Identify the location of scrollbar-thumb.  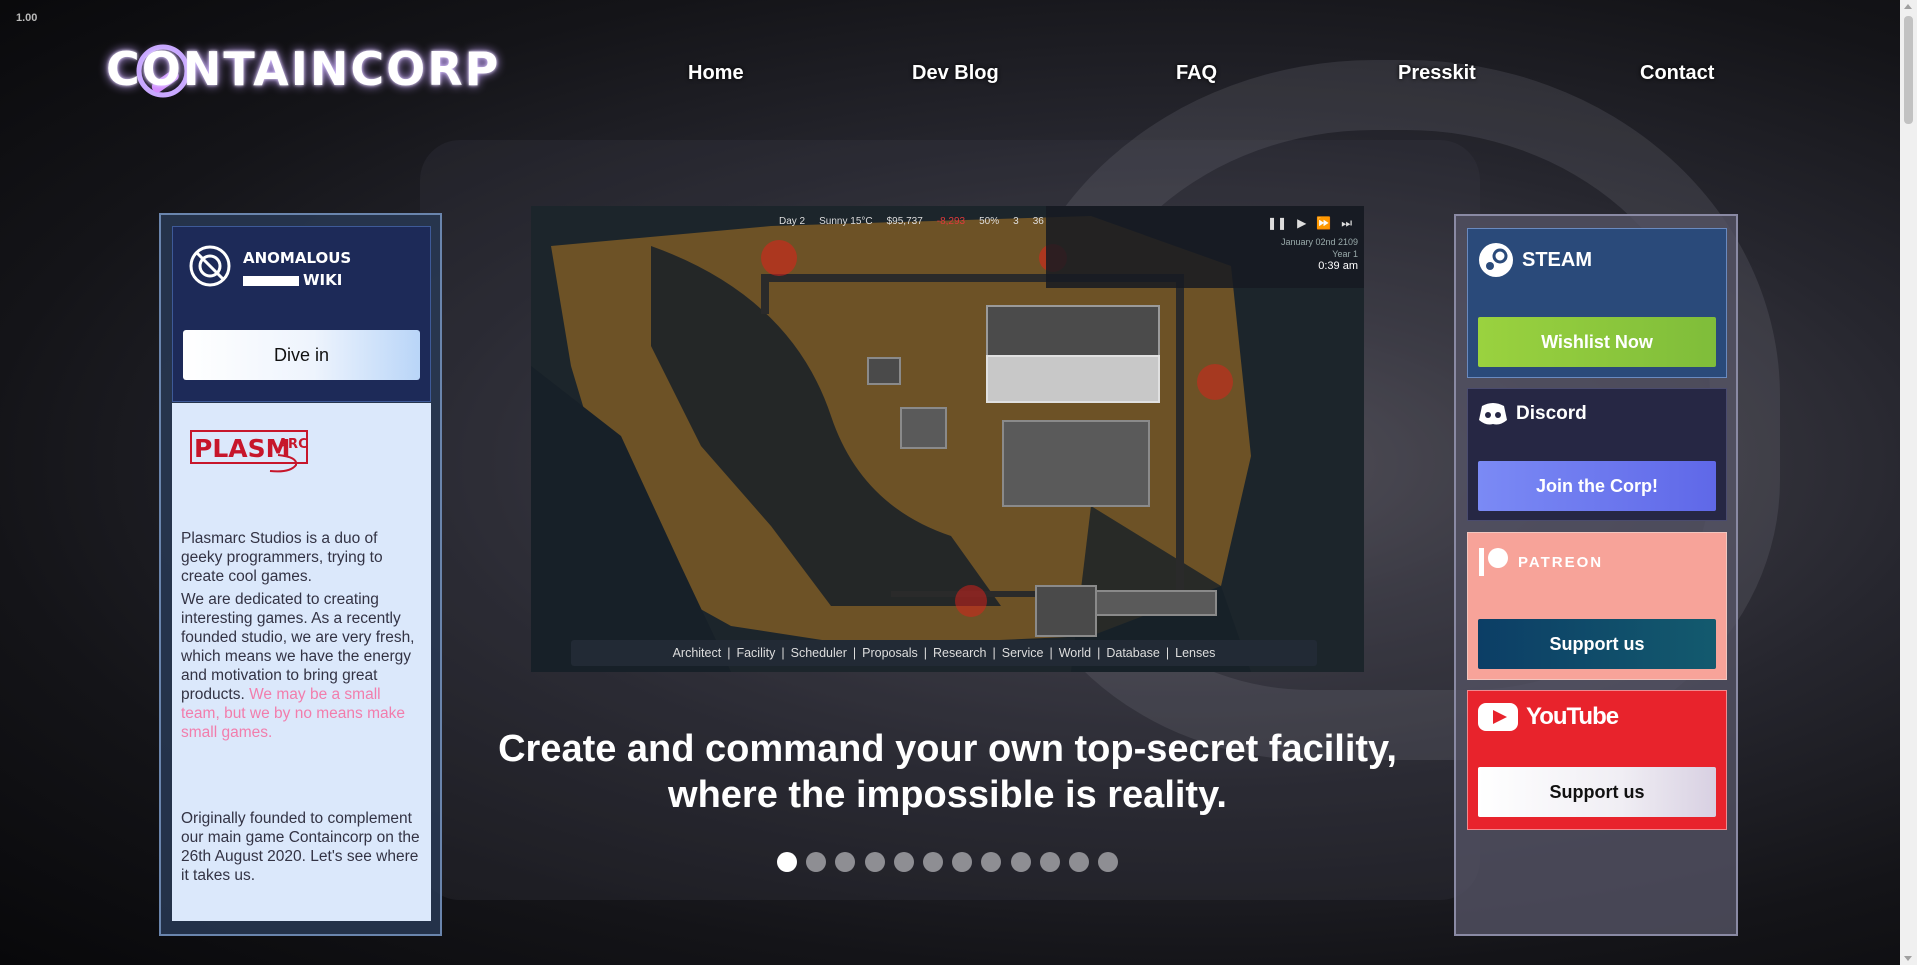
(1908, 70).